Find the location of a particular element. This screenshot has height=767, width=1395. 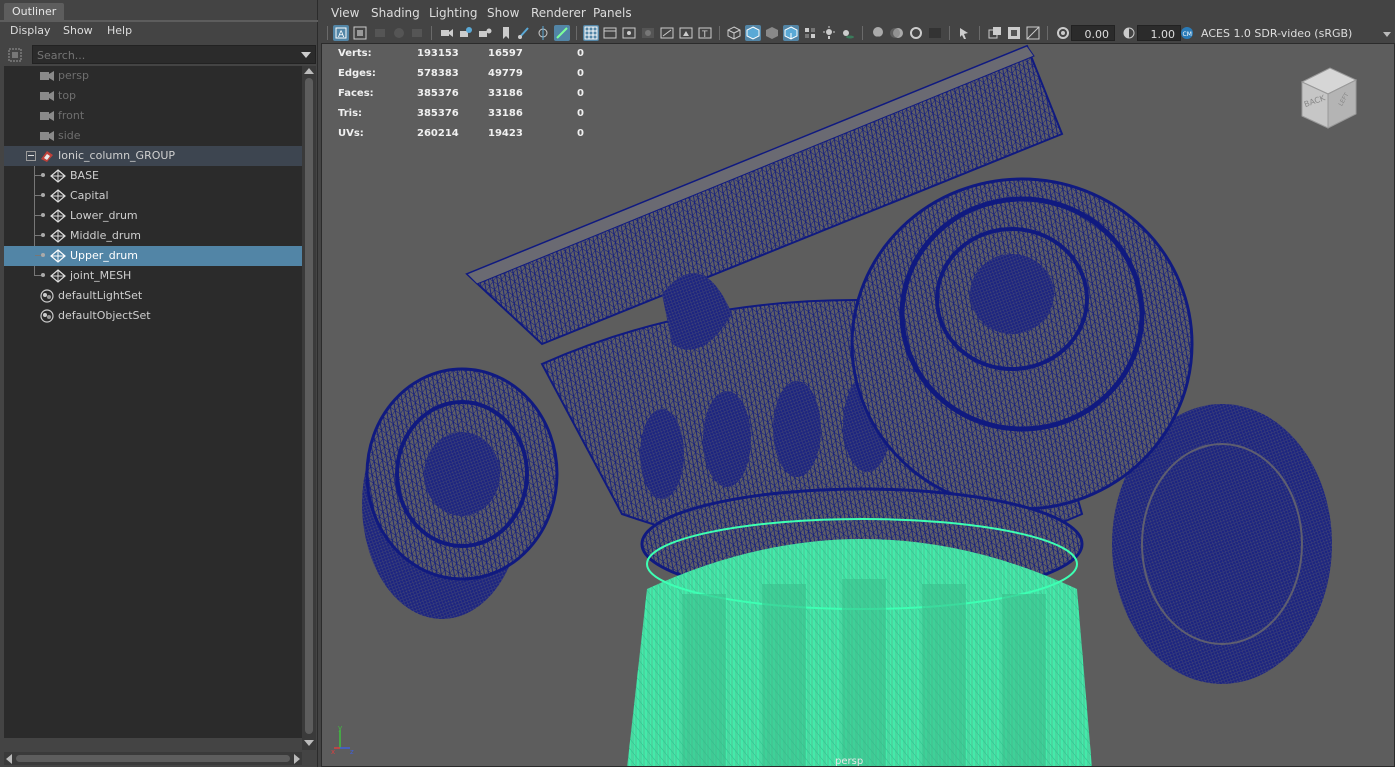

lock-camera-icon is located at coordinates (380, 33).